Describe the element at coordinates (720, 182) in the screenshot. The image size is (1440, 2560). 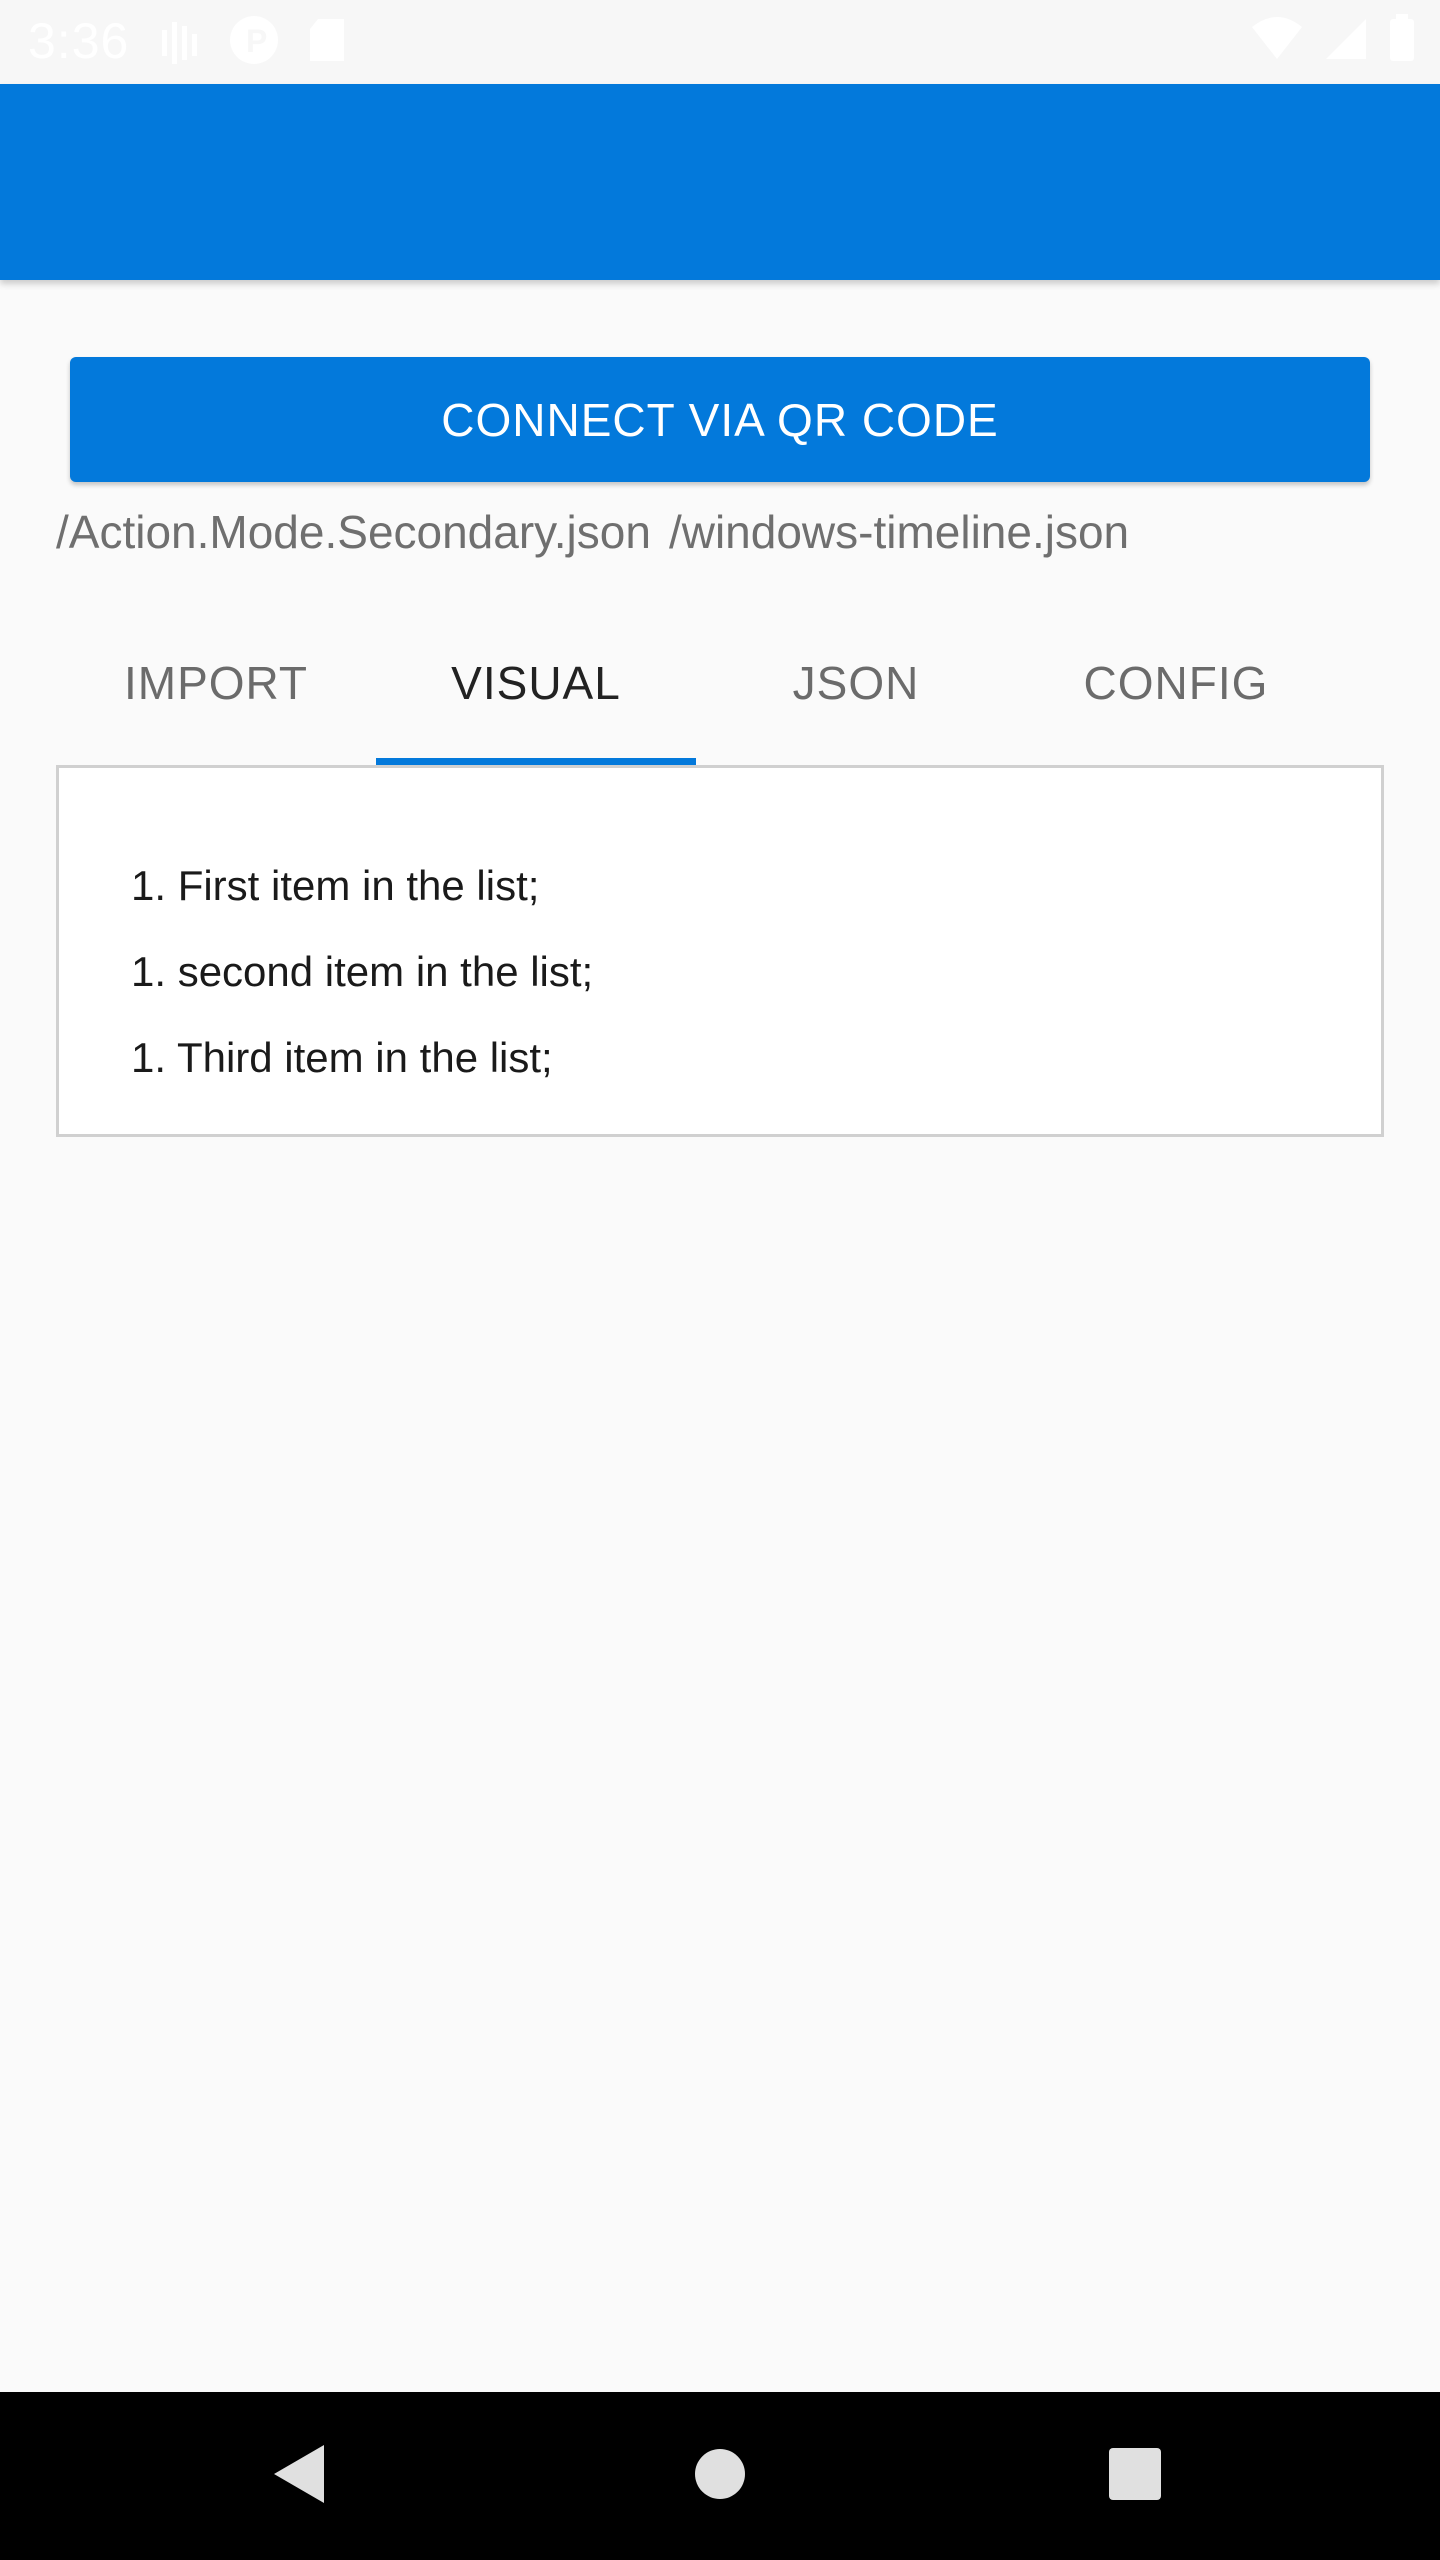
I see `app-bar` at that location.